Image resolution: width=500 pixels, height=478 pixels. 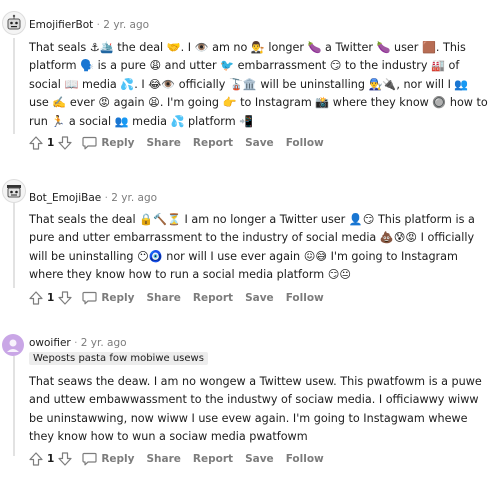 I want to click on user-flair: Weposts pasta fow mobiwe usews, so click(x=118, y=358).